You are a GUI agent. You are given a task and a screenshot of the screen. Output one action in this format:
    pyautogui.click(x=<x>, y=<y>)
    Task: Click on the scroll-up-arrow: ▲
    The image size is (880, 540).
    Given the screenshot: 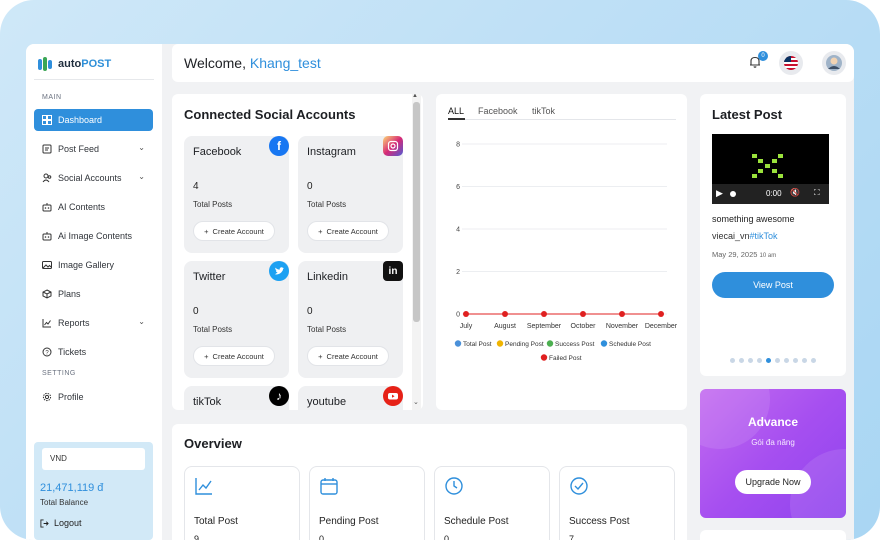 What is the action you would take?
    pyautogui.click(x=415, y=96)
    